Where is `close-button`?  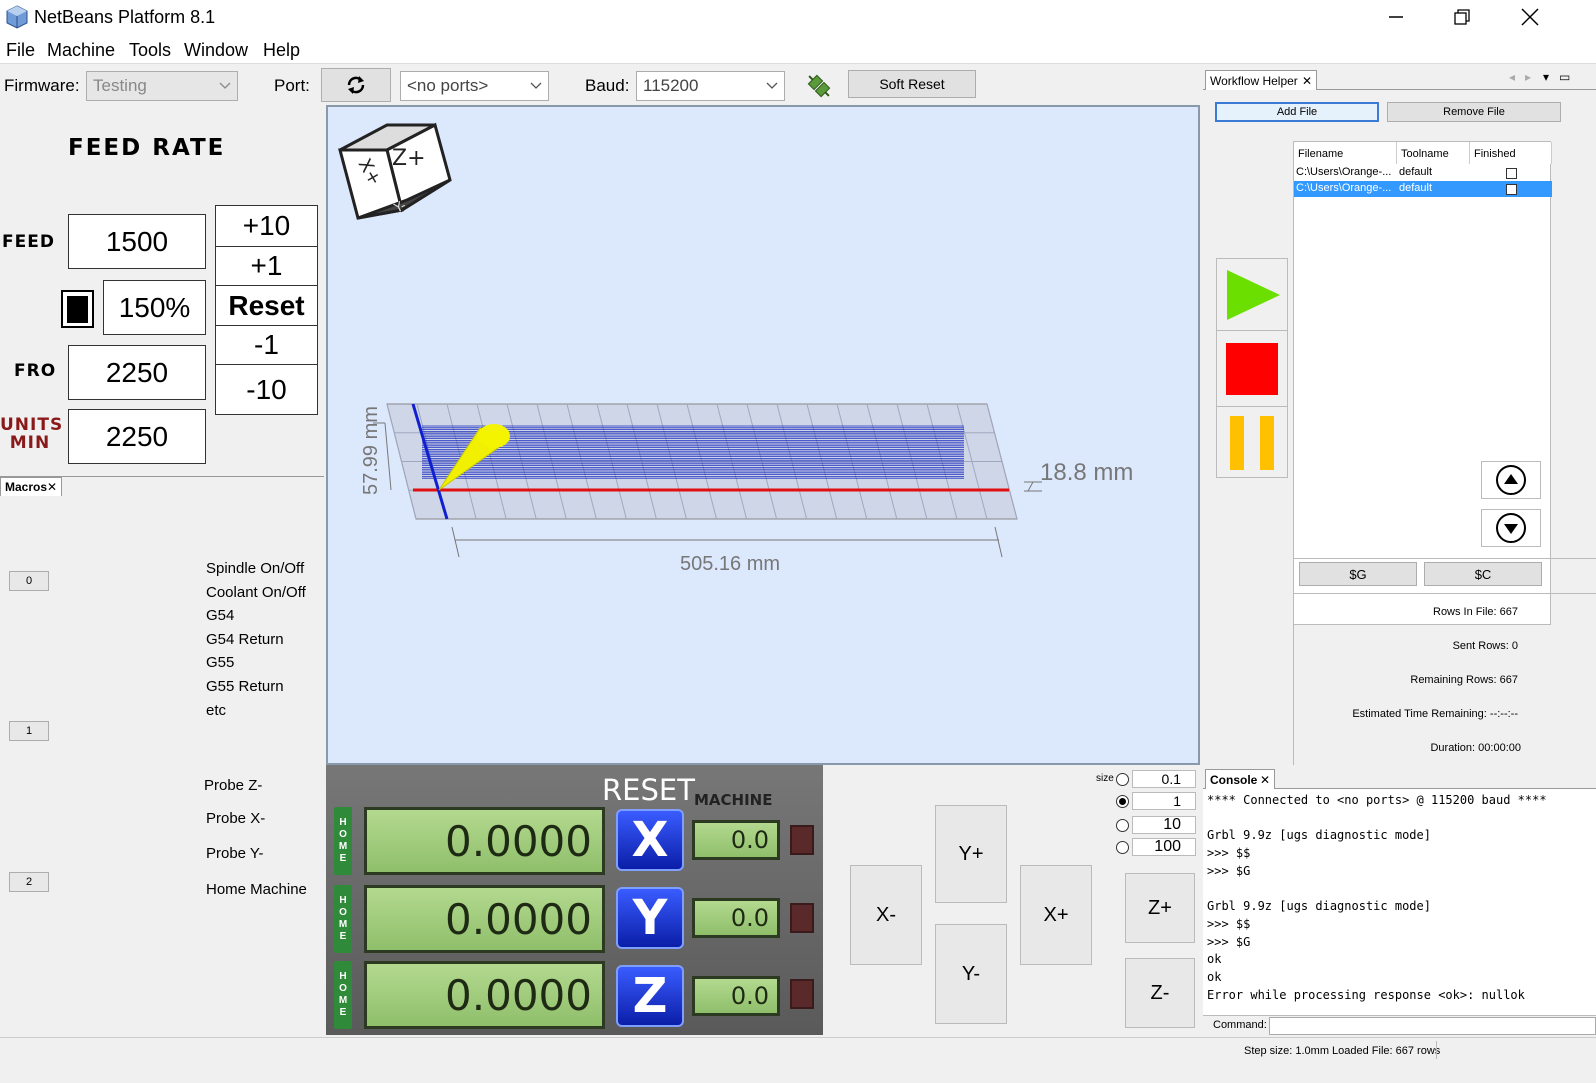 close-button is located at coordinates (1530, 17).